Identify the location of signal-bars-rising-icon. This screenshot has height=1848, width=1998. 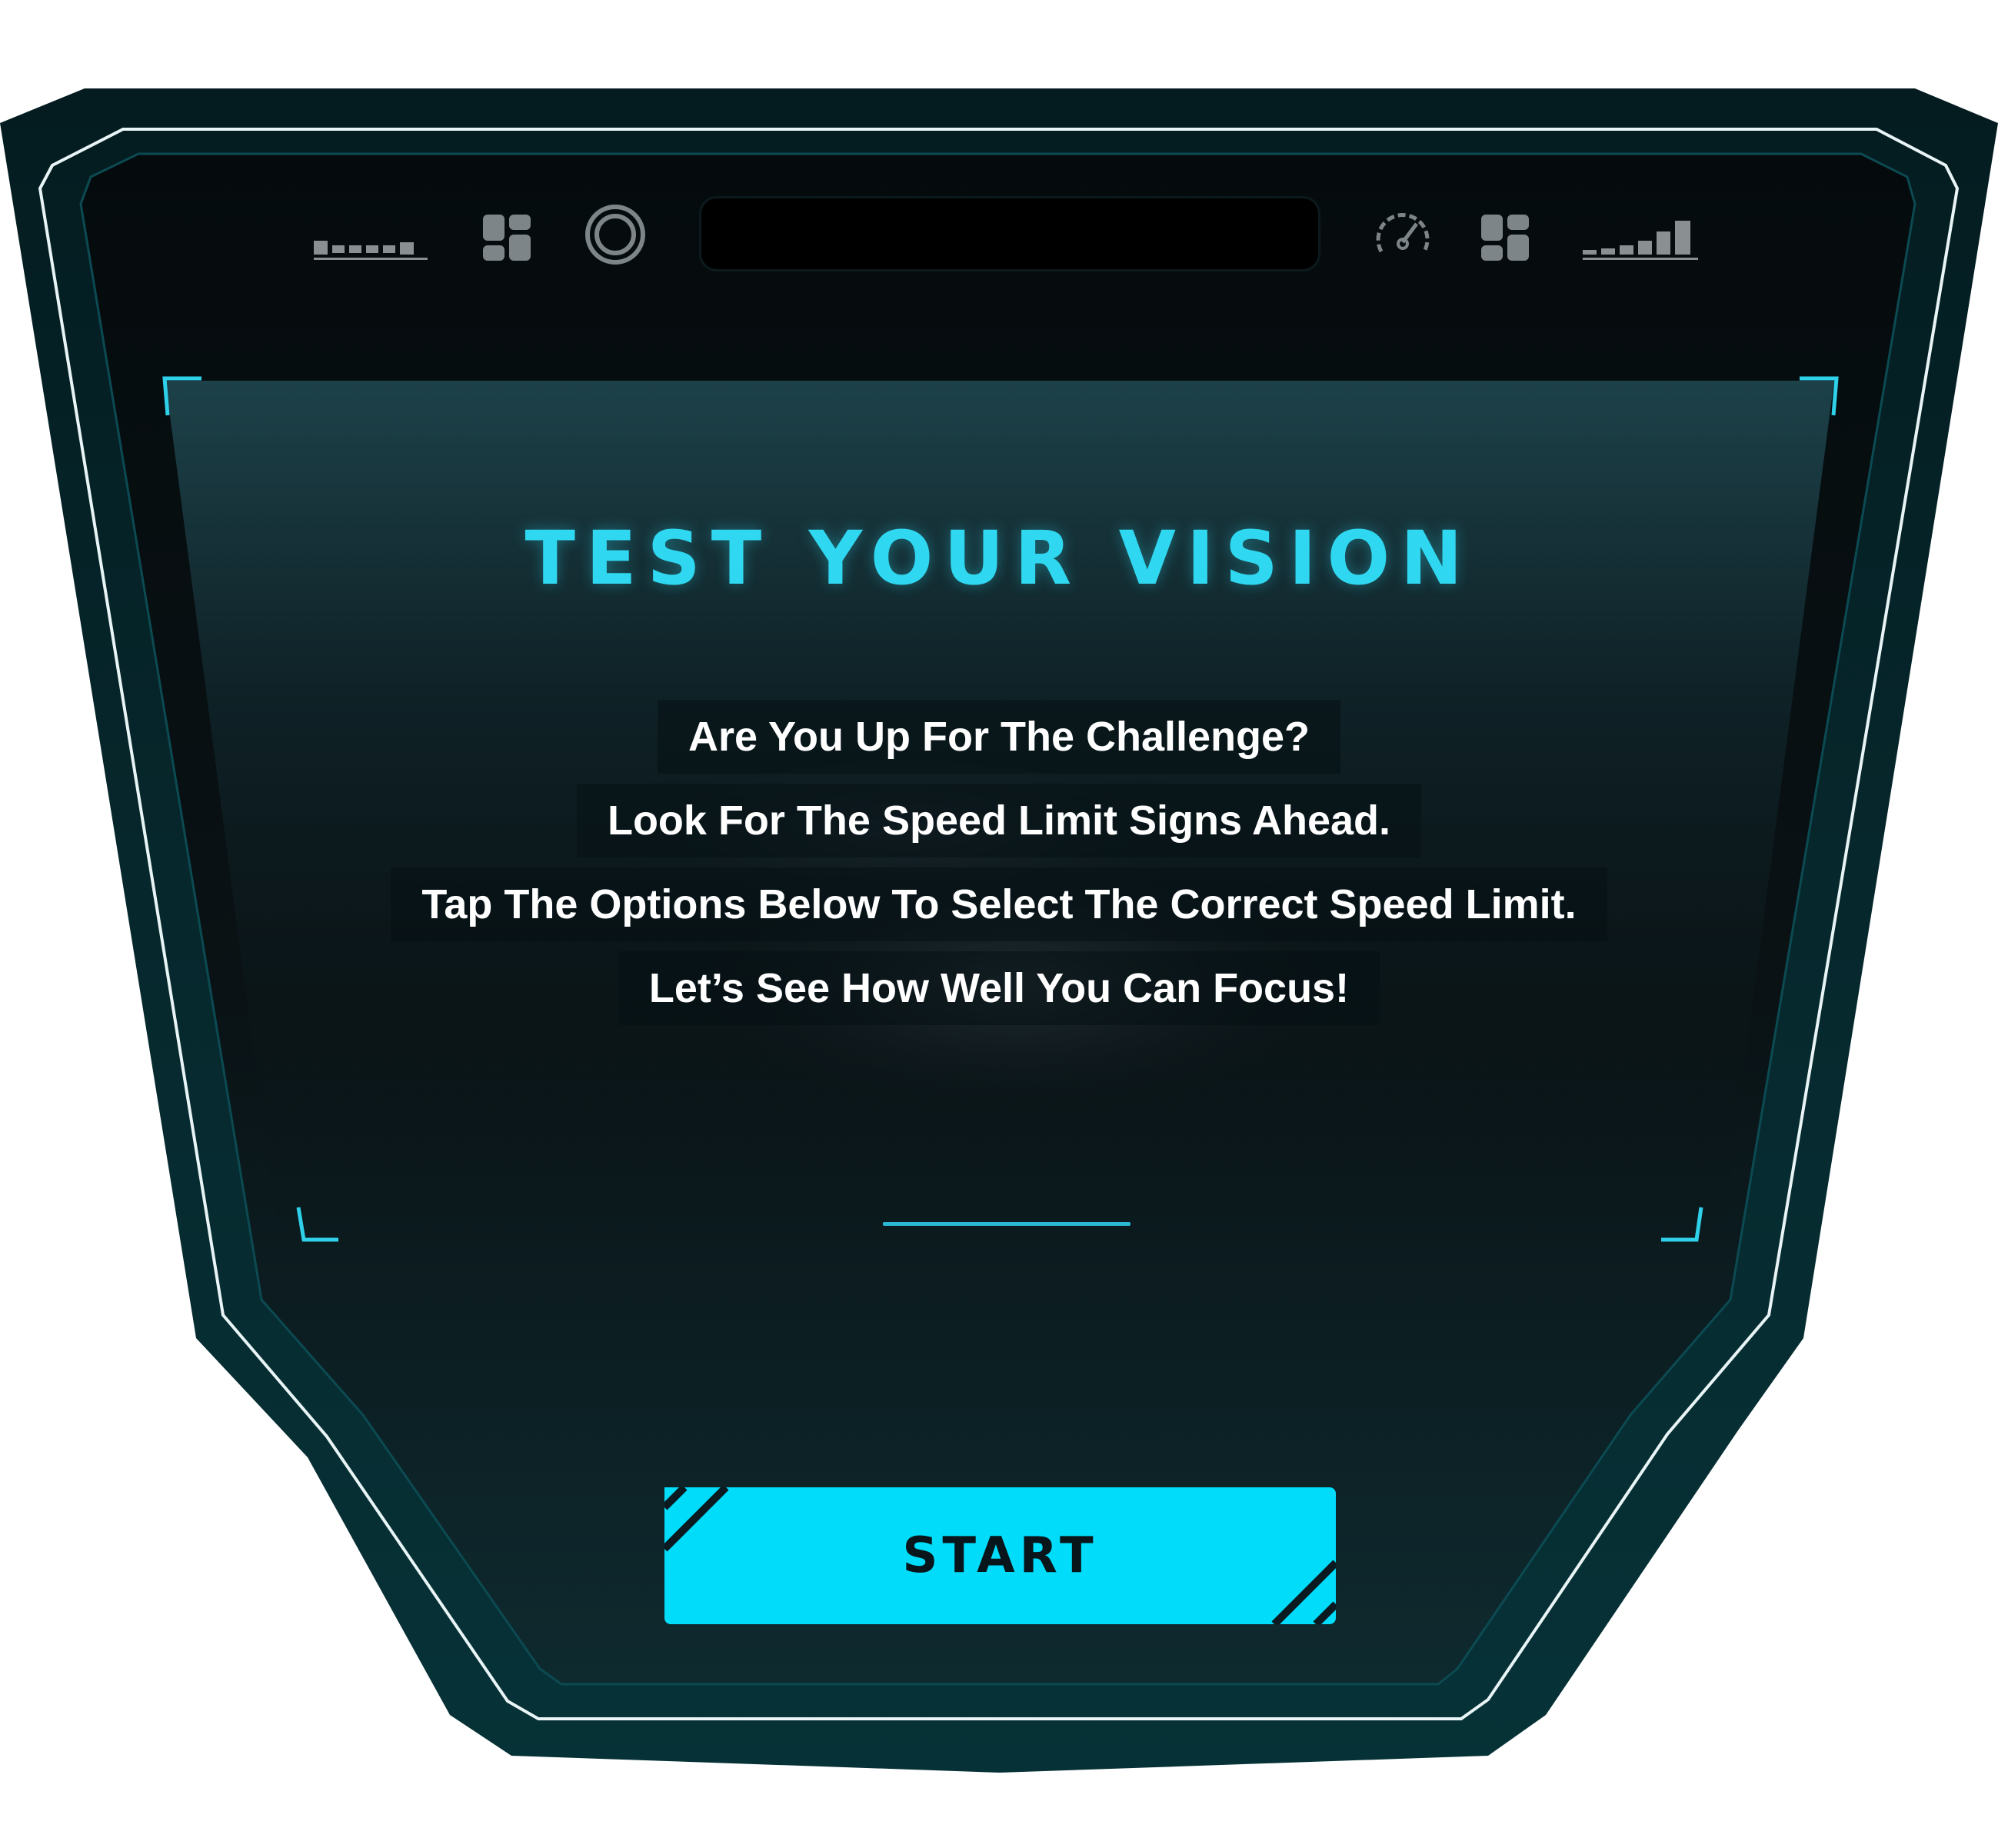
(1641, 230).